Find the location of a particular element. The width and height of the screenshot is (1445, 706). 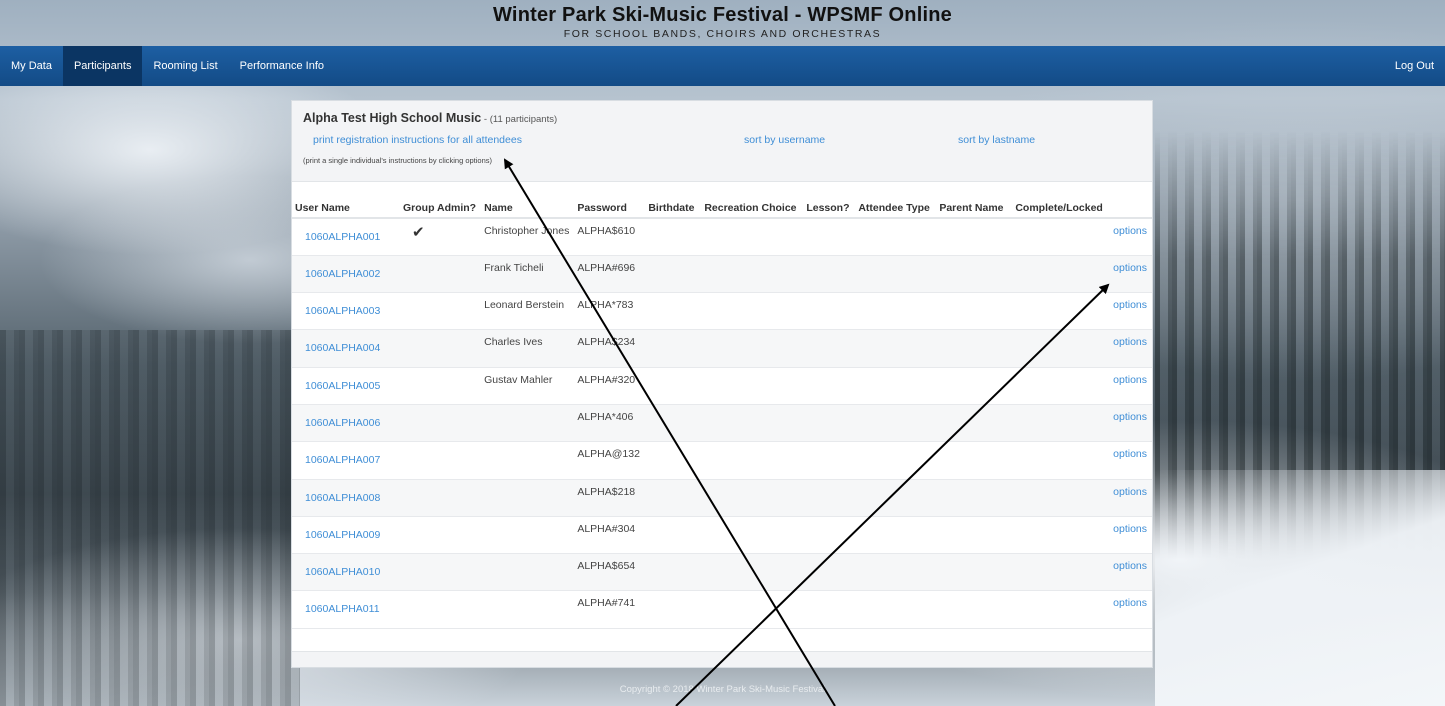

username-link: 1060ALPHA003 is located at coordinates (345, 311).